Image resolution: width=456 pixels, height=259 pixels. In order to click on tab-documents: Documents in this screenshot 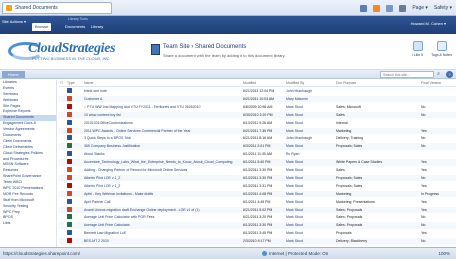, I will do `click(75, 27)`.